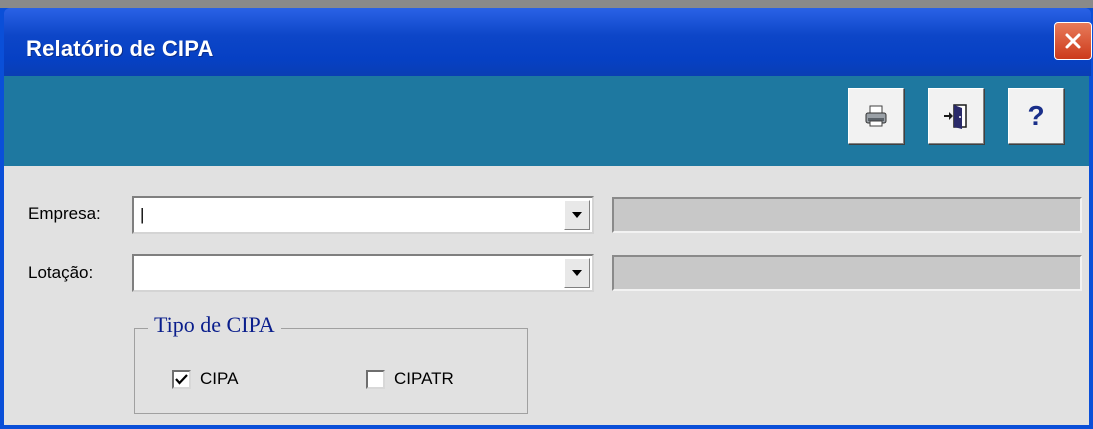 The image size is (1093, 429). I want to click on close-icon, so click(1073, 41).